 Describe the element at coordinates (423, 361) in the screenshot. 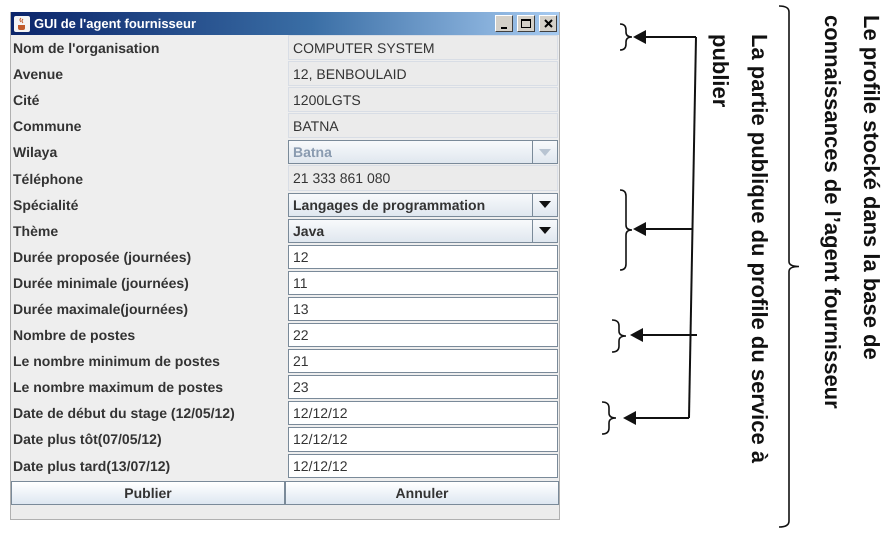

I see `input-field: 21` at that location.